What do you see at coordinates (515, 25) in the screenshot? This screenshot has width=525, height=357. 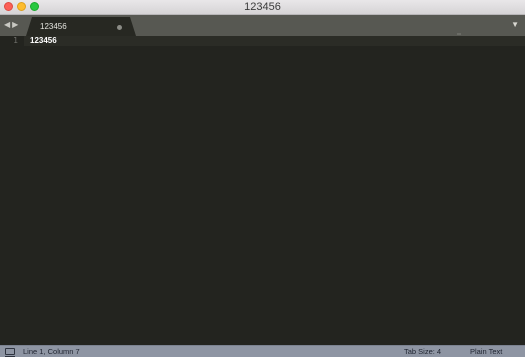 I see `tab-overflow-chevron-icon: ▼` at bounding box center [515, 25].